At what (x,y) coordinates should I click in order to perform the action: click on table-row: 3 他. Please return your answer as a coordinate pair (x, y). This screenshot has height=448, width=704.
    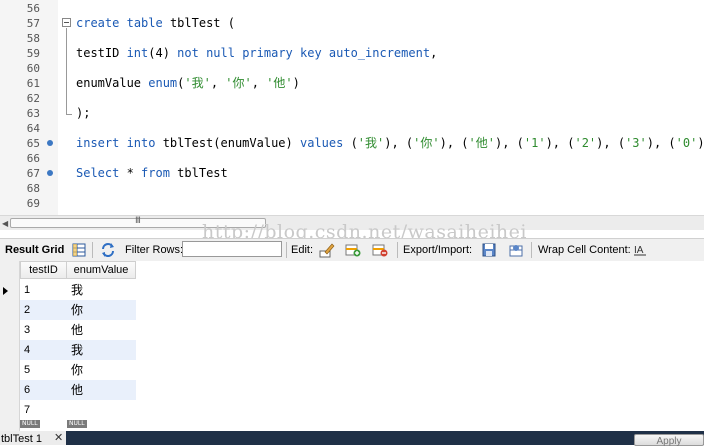
    Looking at the image, I should click on (78, 330).